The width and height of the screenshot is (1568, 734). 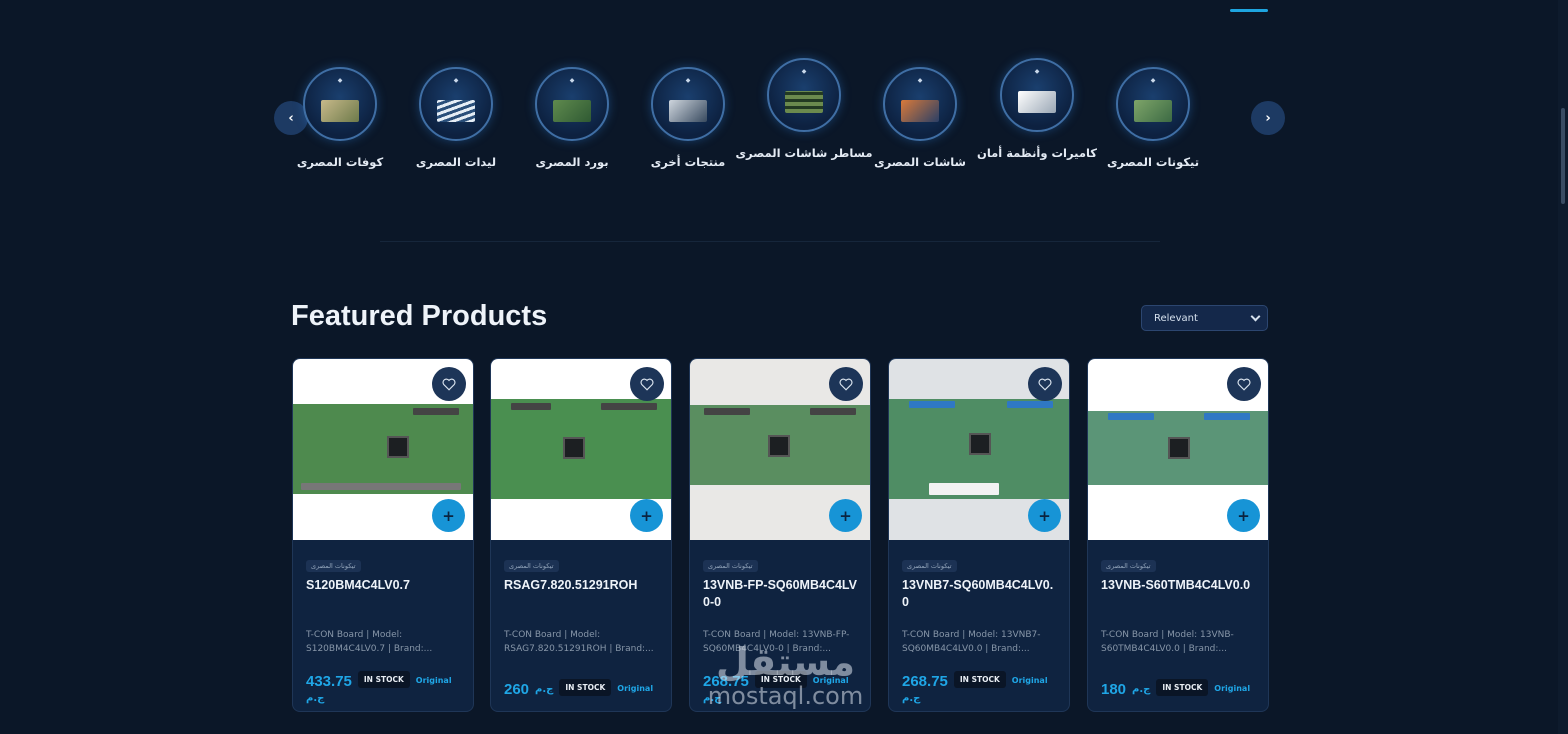 What do you see at coordinates (925, 681) in the screenshot?
I see `product-price: 268.75` at bounding box center [925, 681].